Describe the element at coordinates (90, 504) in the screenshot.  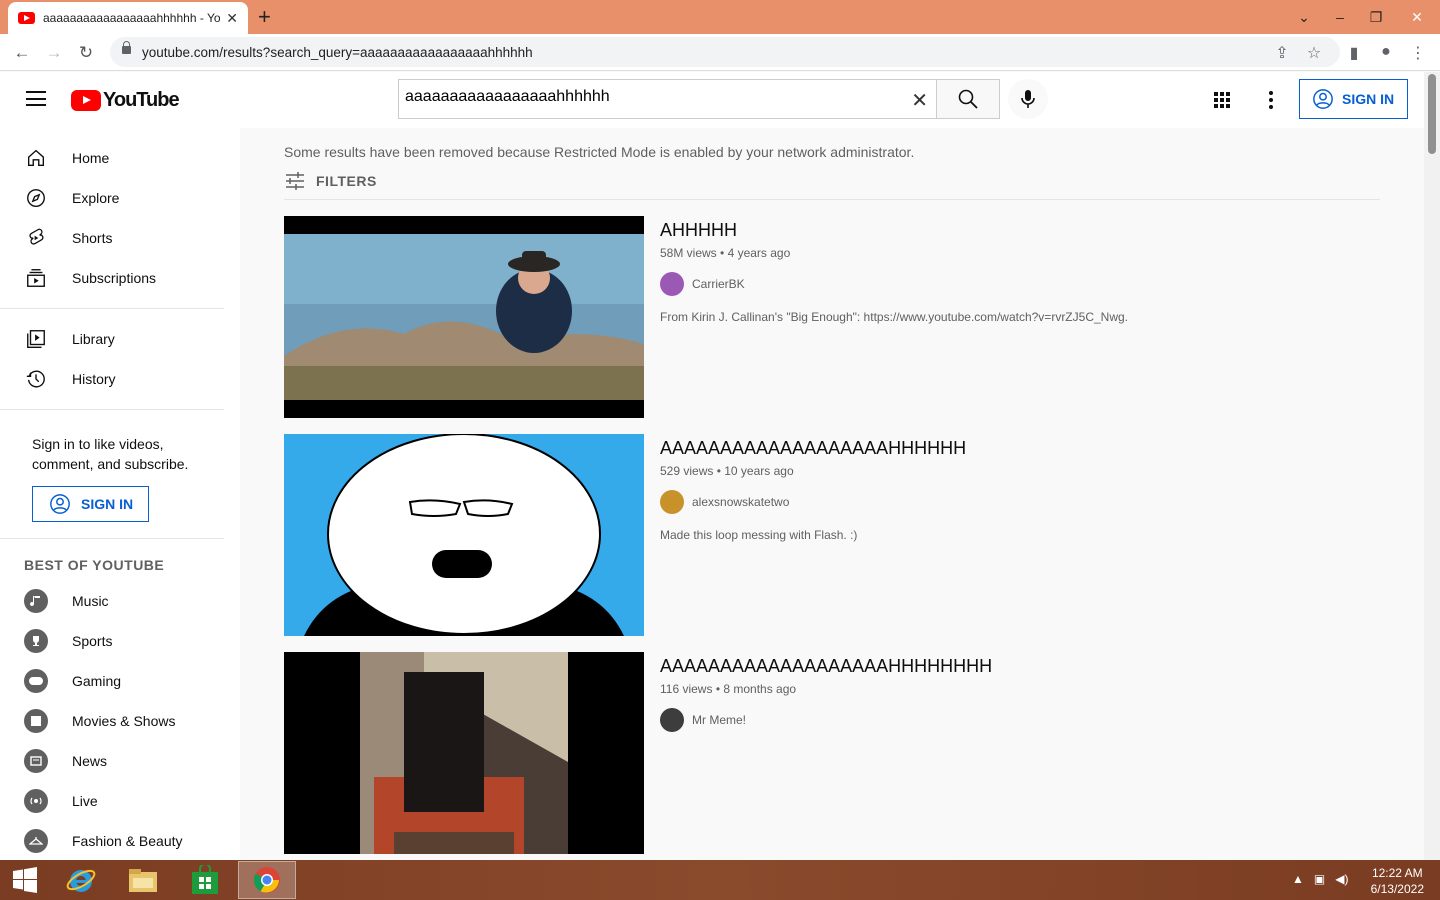
I see `sidebar-sign-in-button: SIGN IN` at that location.